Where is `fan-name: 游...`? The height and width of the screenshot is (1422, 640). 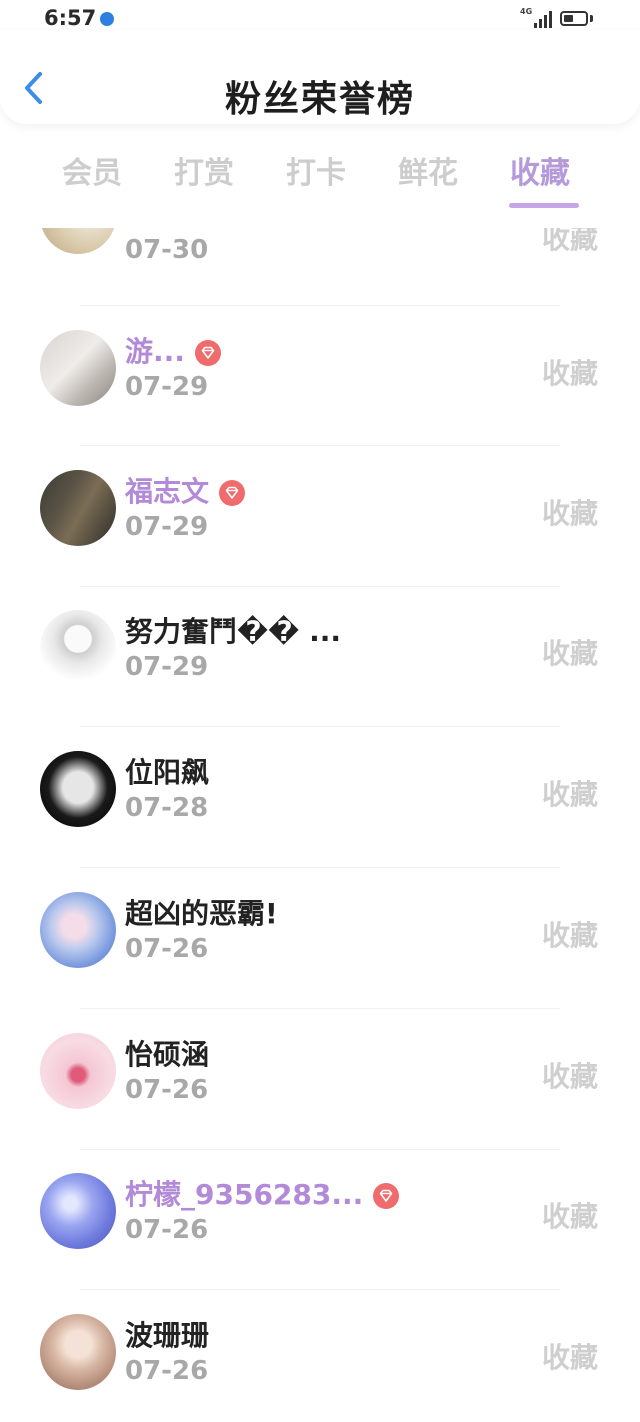
fan-name: 游... is located at coordinates (173, 350).